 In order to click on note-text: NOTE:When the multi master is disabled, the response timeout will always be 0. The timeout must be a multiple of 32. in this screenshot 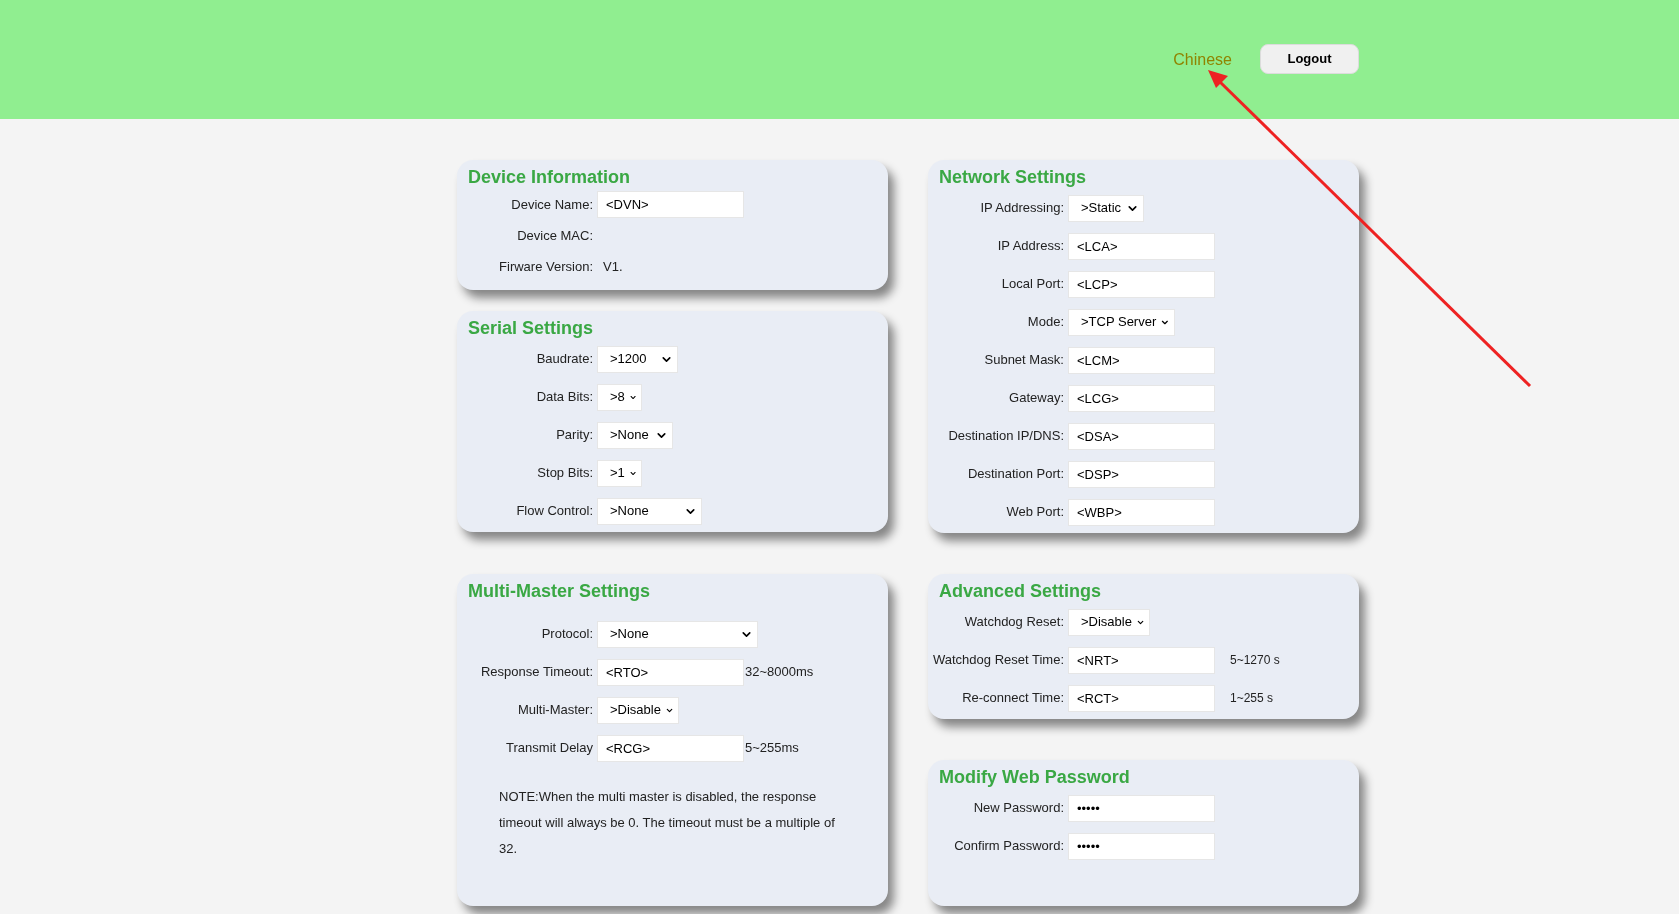, I will do `click(667, 823)`.